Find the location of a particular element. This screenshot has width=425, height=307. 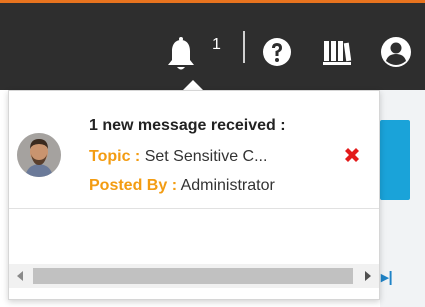

page-nav-arrow: ▸| is located at coordinates (387, 277).